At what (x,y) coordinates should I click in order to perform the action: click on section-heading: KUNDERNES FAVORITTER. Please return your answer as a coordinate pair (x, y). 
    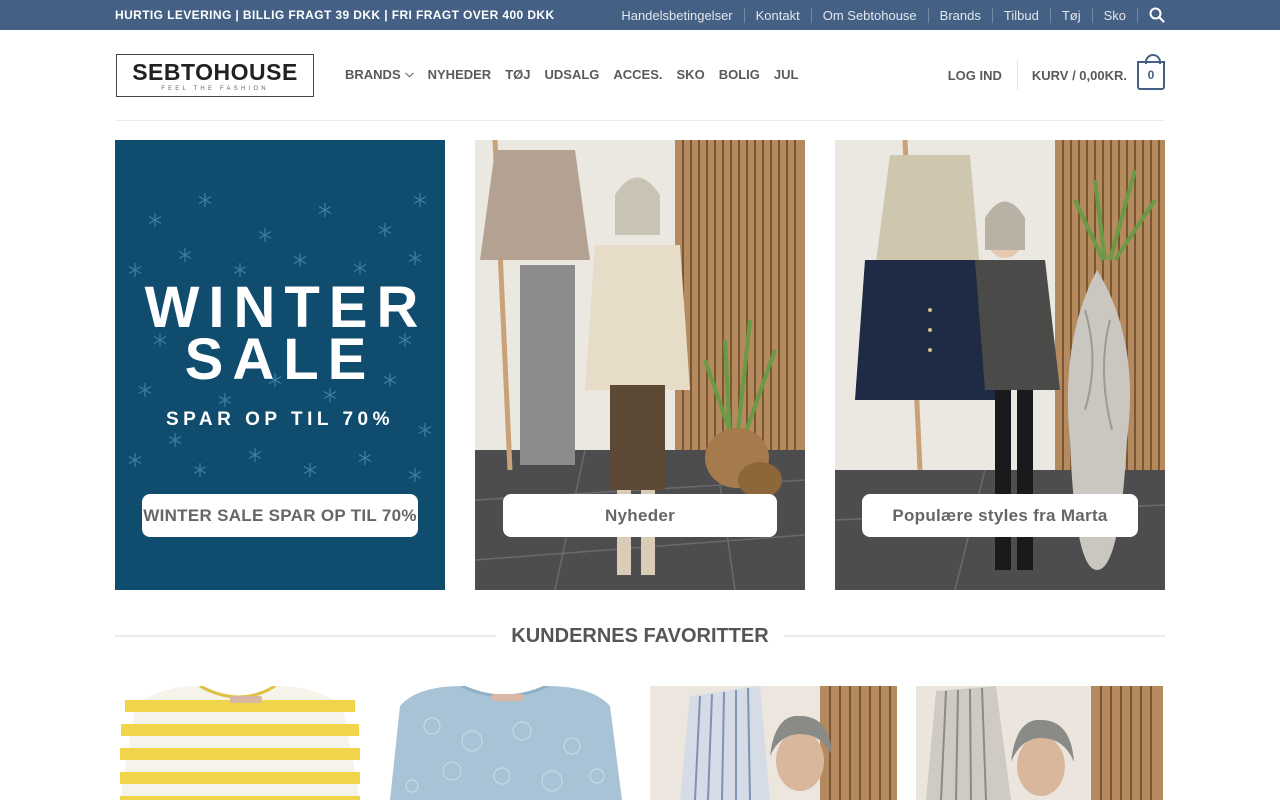
    Looking at the image, I should click on (640, 636).